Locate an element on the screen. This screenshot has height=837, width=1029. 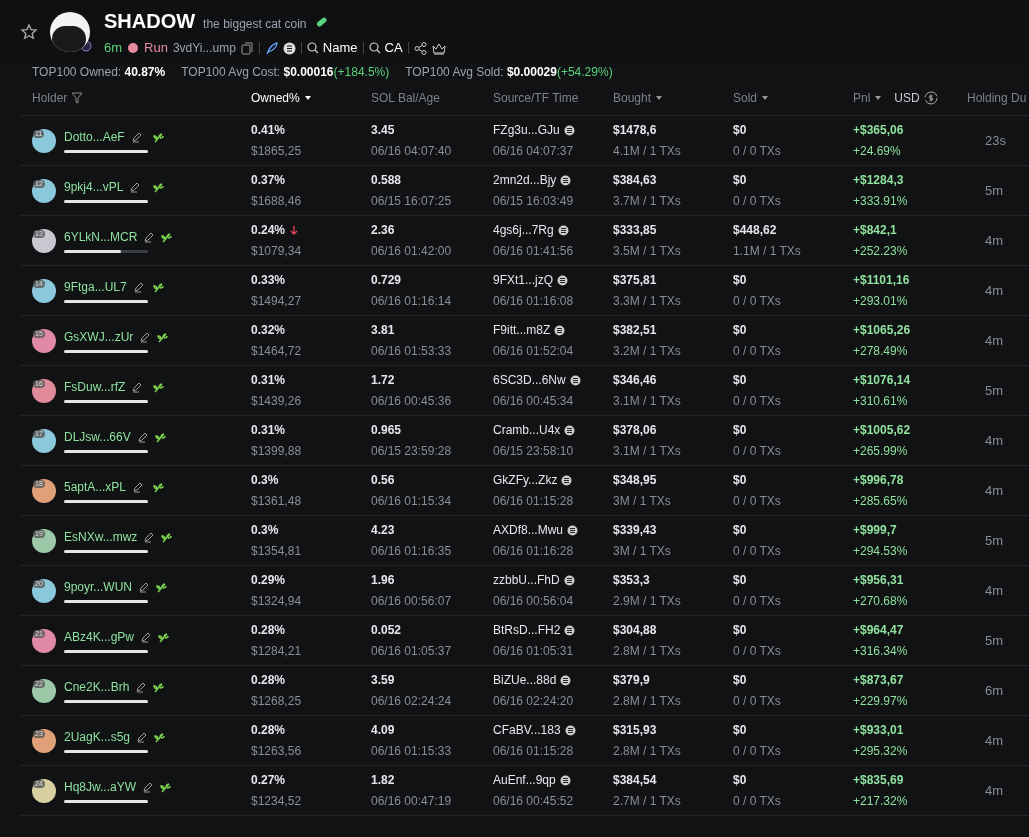
holder-address: 2UagK...s5g is located at coordinates (97, 737).